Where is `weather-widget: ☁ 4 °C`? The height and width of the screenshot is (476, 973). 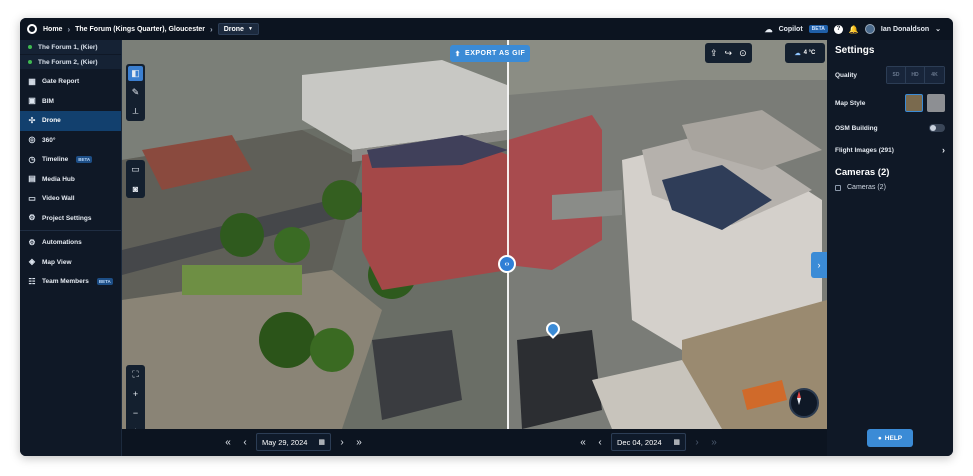 weather-widget: ☁ 4 °C is located at coordinates (805, 53).